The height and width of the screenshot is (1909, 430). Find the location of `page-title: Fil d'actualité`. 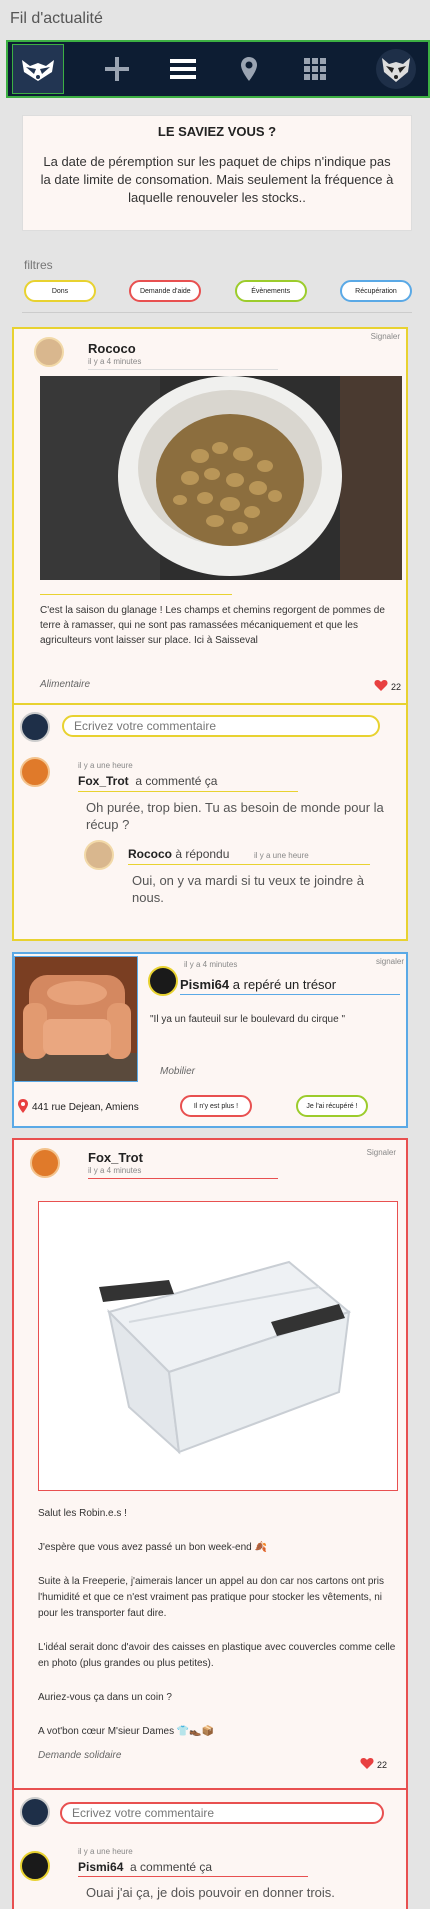

page-title: Fil d'actualité is located at coordinates (56, 18).